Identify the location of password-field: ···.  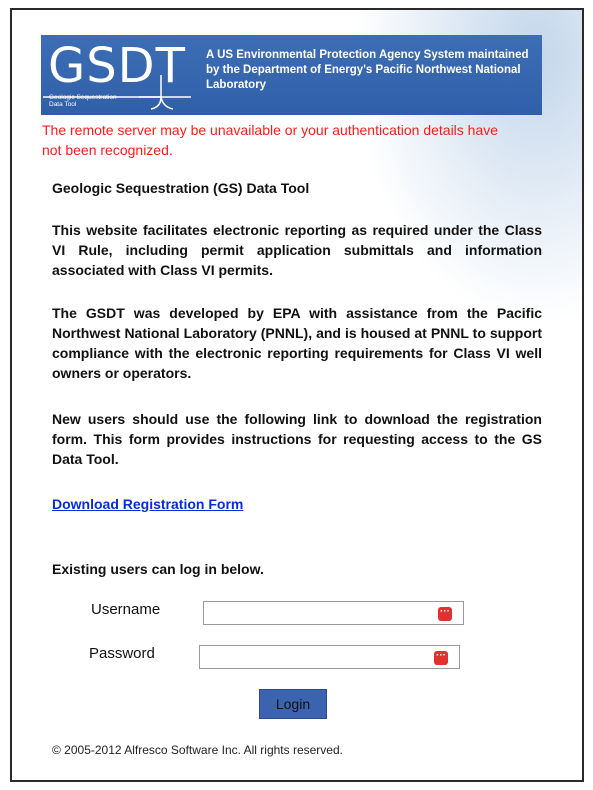
(329, 657).